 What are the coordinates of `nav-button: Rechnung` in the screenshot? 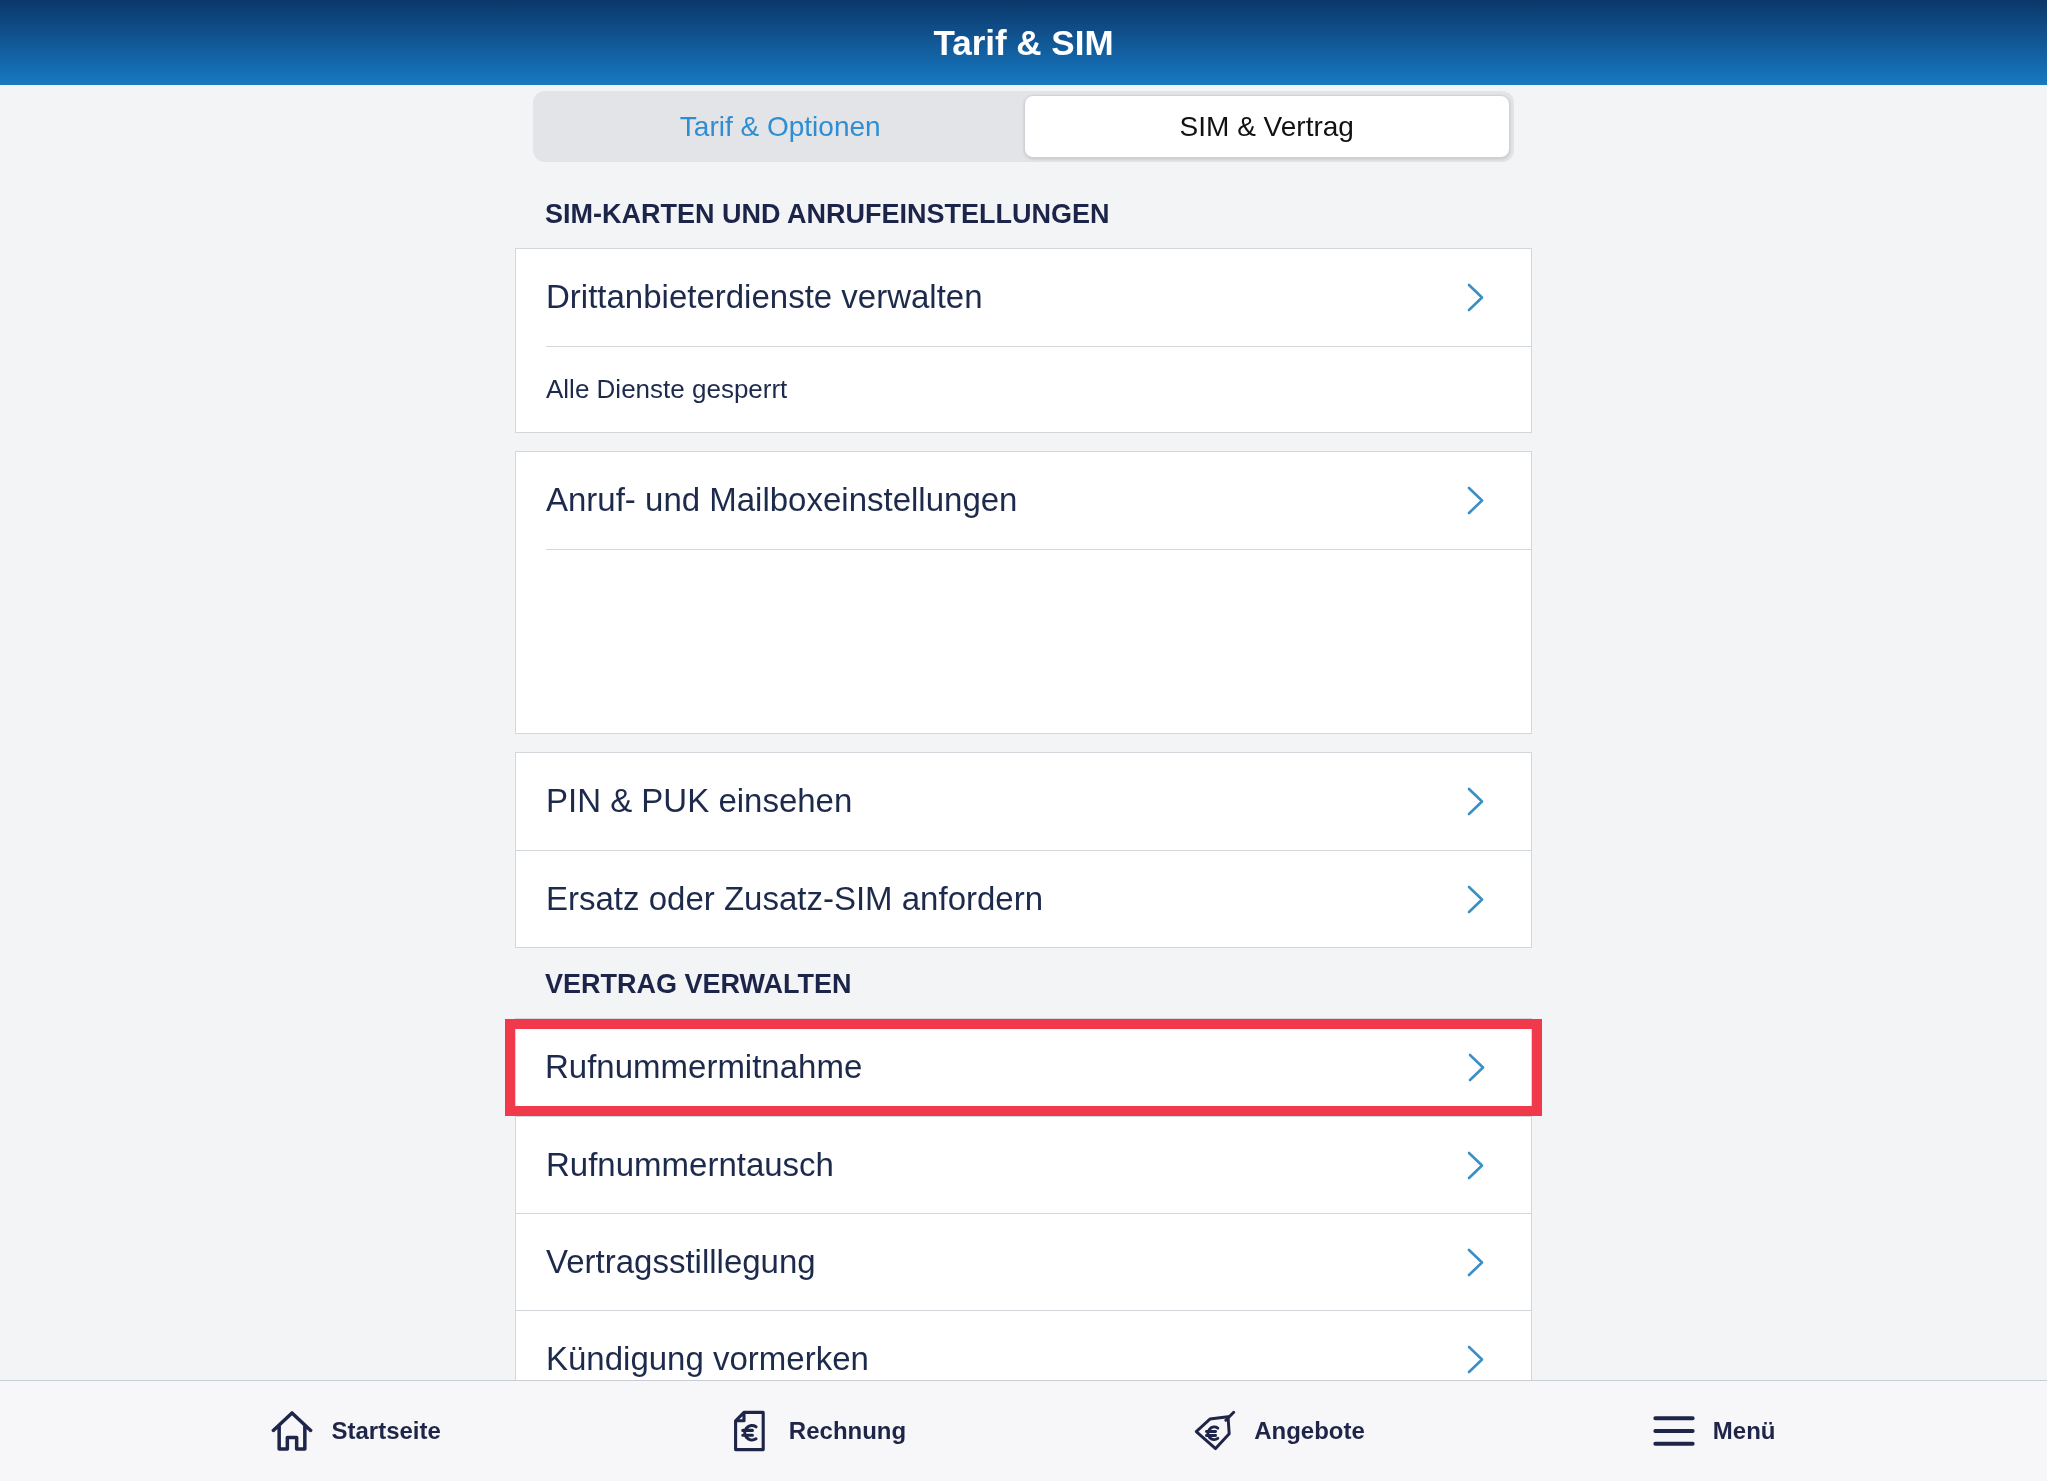 It's located at (817, 1431).